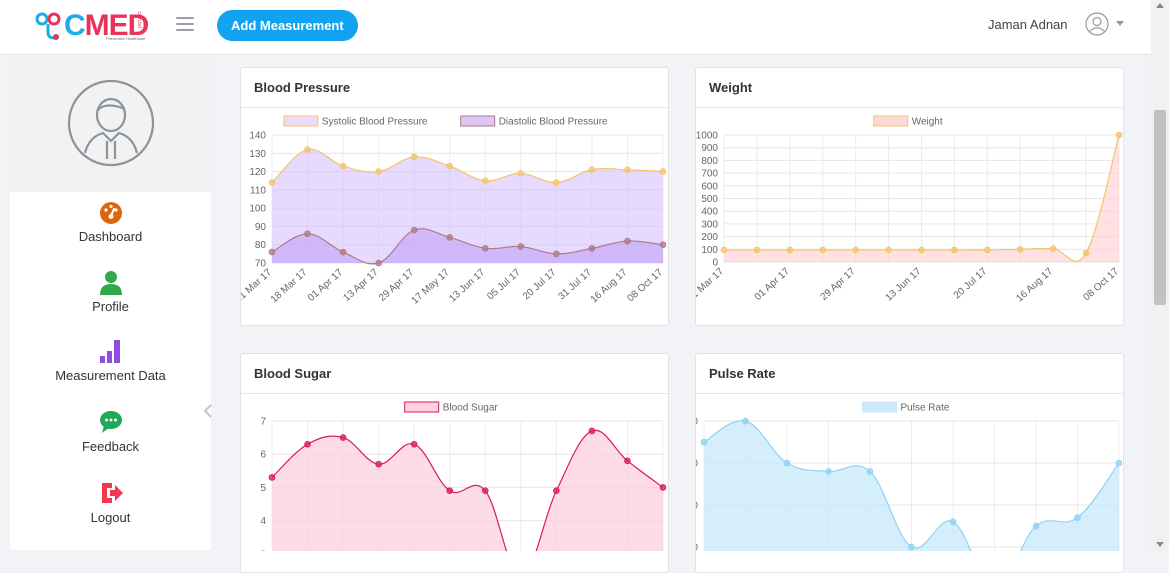 The height and width of the screenshot is (573, 1169). I want to click on y-tick-label: 500, so click(709, 199).